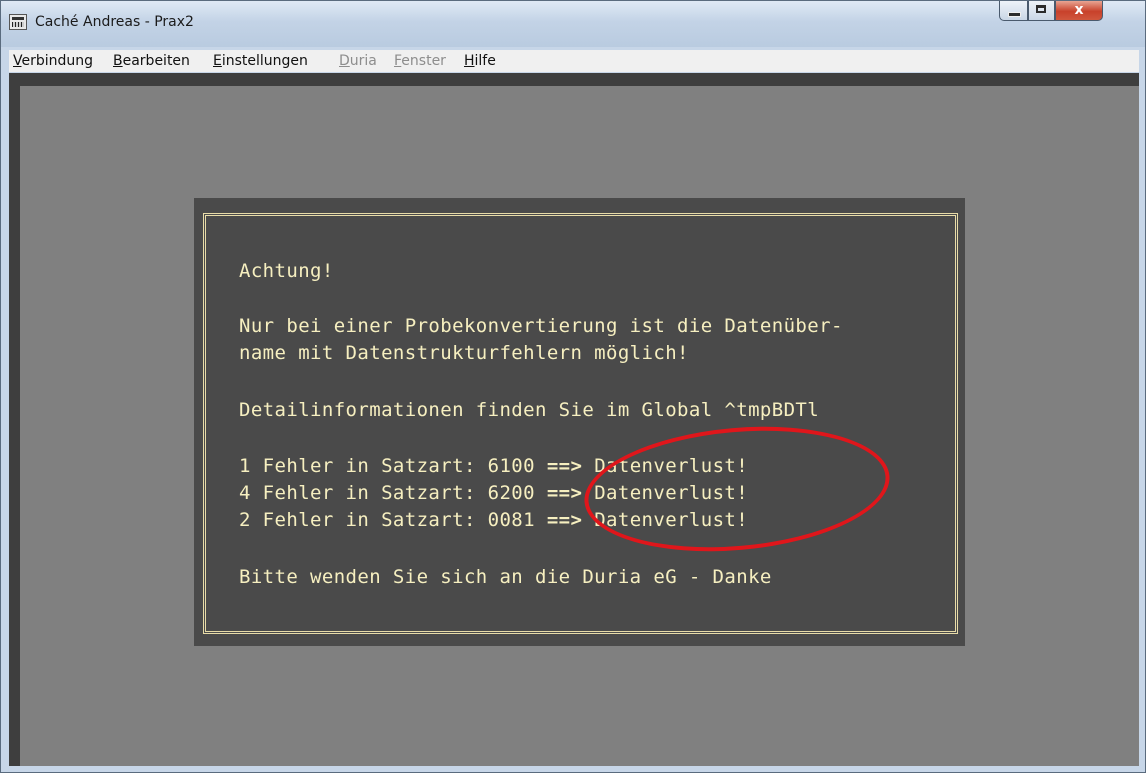  What do you see at coordinates (151, 61) in the screenshot?
I see `menu-bearbeiten: Bearbeiten` at bounding box center [151, 61].